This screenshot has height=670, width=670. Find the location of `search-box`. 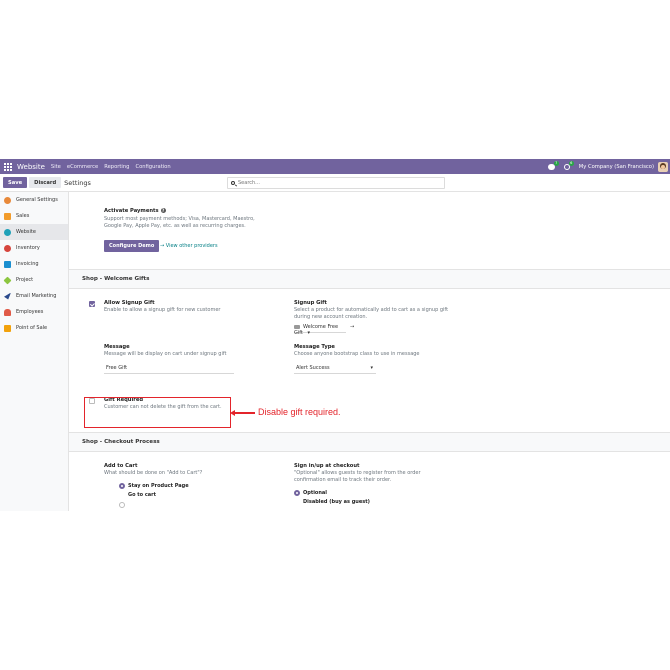

search-box is located at coordinates (336, 183).